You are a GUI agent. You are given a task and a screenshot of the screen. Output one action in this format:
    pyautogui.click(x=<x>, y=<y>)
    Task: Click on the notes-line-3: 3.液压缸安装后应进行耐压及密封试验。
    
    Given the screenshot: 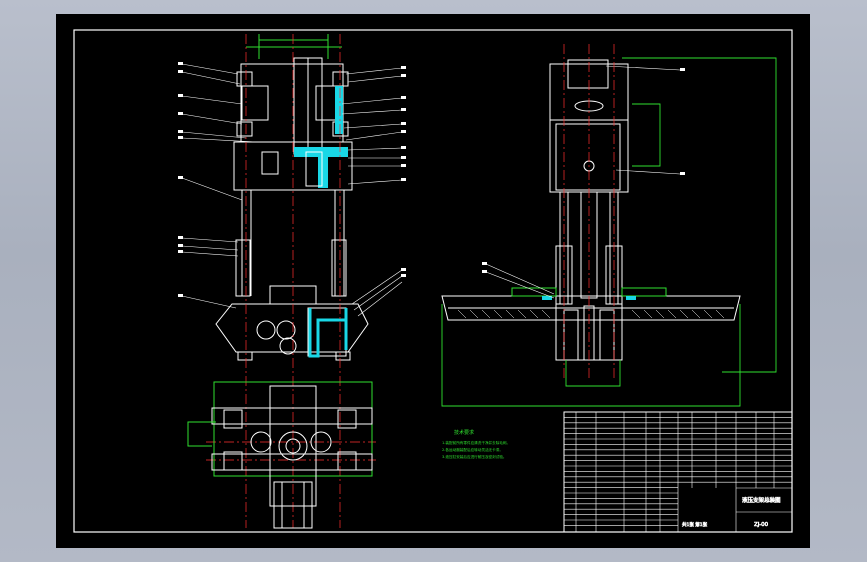 What is the action you would take?
    pyautogui.click(x=474, y=456)
    